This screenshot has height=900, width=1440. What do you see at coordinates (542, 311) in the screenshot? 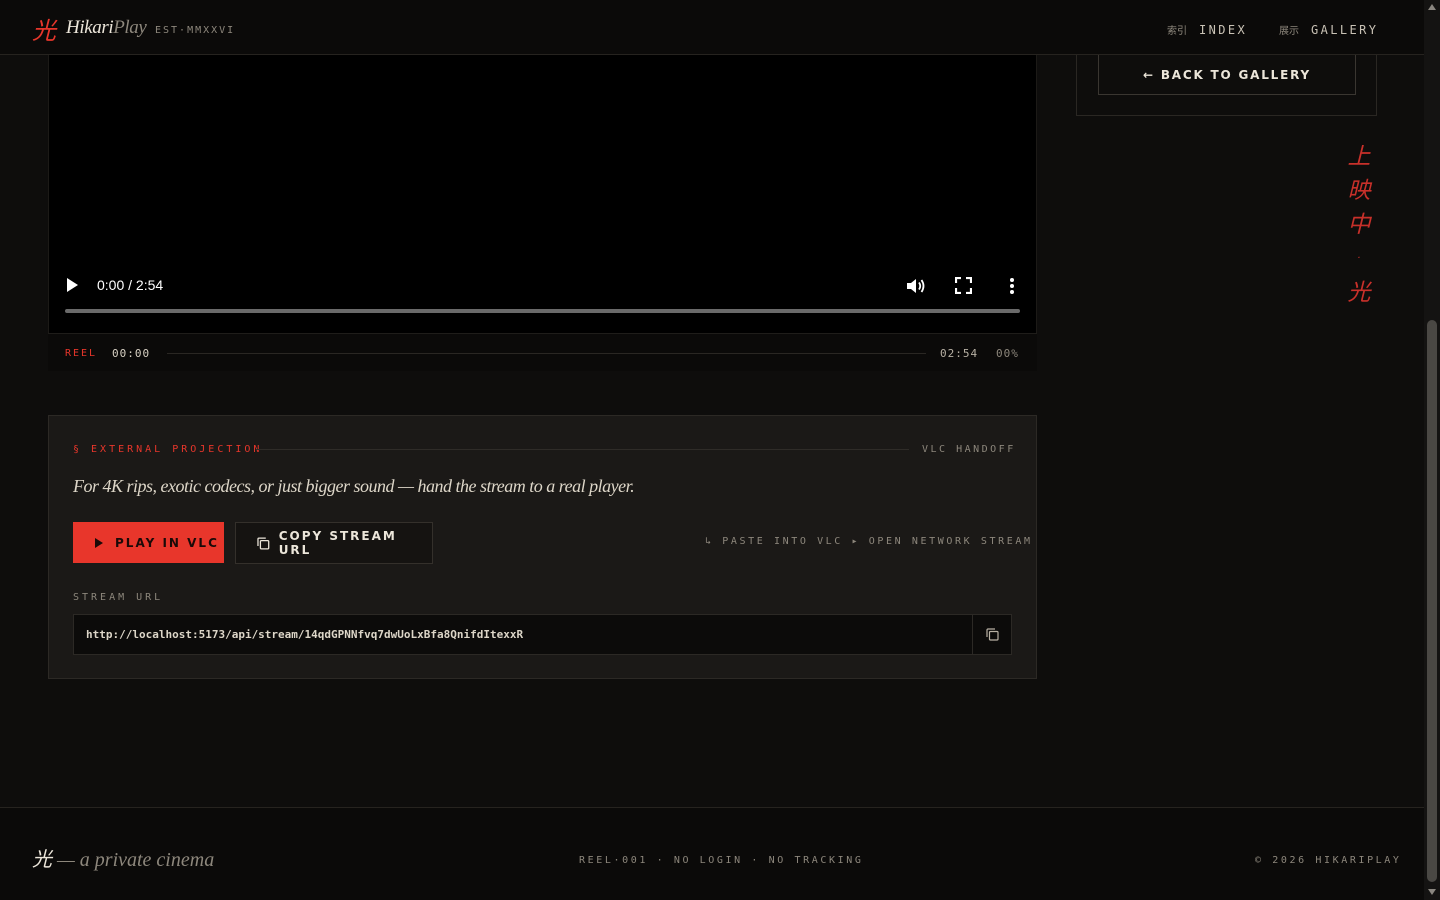
I see `video-progress-bar` at bounding box center [542, 311].